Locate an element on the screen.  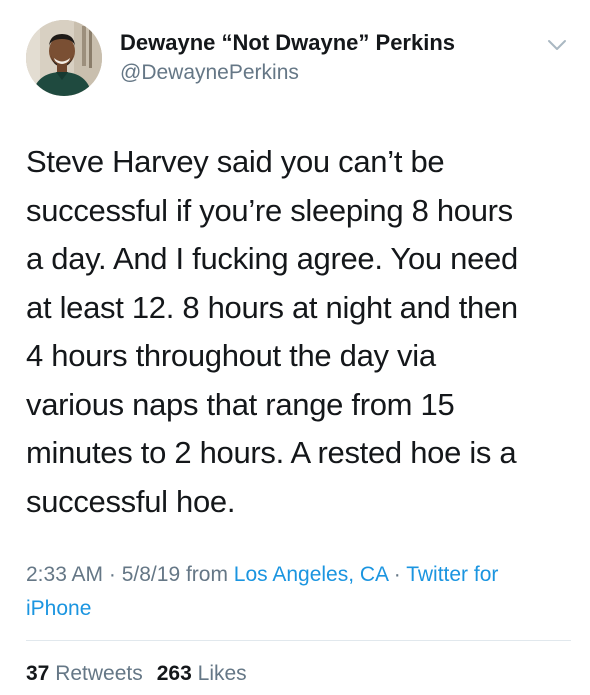
tweet-date: 5/8/19 is located at coordinates (151, 574).